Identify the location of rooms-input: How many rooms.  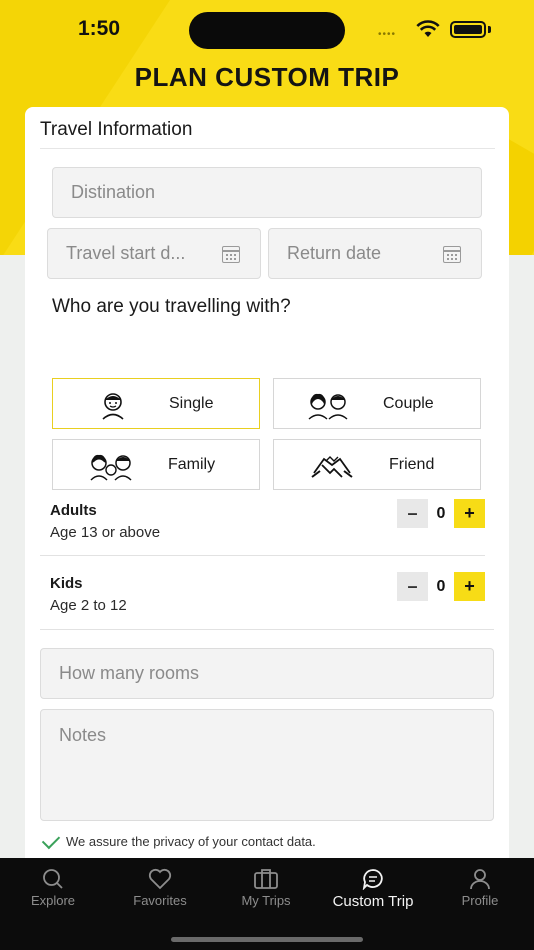
(267, 673).